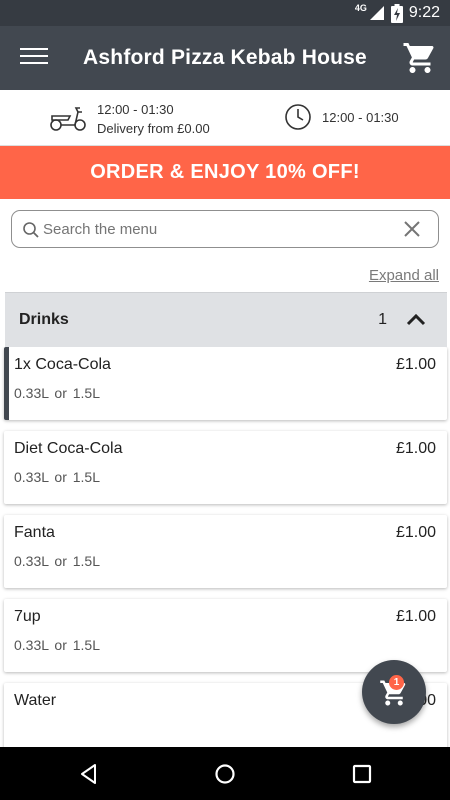  I want to click on recents-icon, so click(362, 774).